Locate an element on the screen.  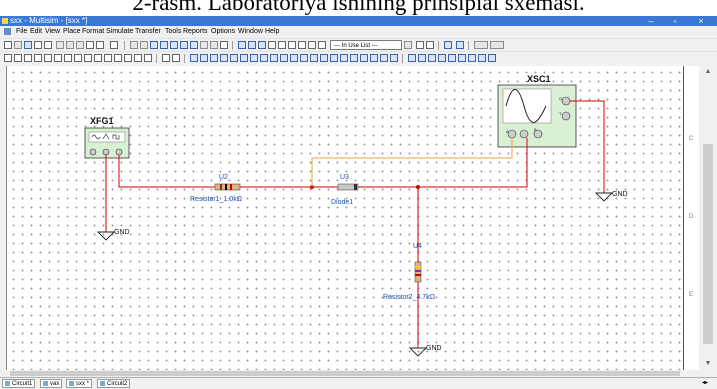
generator-display is located at coordinates (107, 137).